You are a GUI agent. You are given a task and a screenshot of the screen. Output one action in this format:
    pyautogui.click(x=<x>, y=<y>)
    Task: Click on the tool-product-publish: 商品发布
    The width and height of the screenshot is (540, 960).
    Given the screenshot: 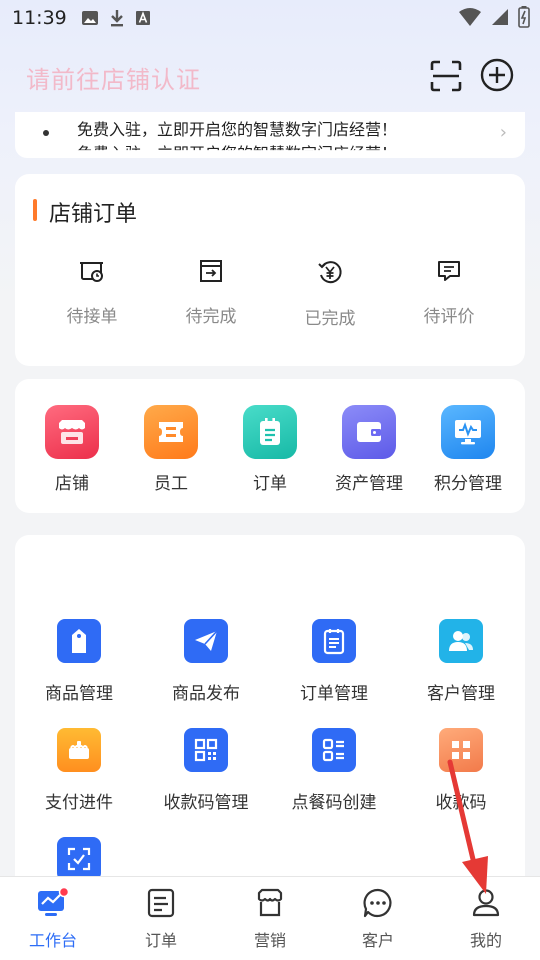 What is the action you would take?
    pyautogui.click(x=206, y=661)
    